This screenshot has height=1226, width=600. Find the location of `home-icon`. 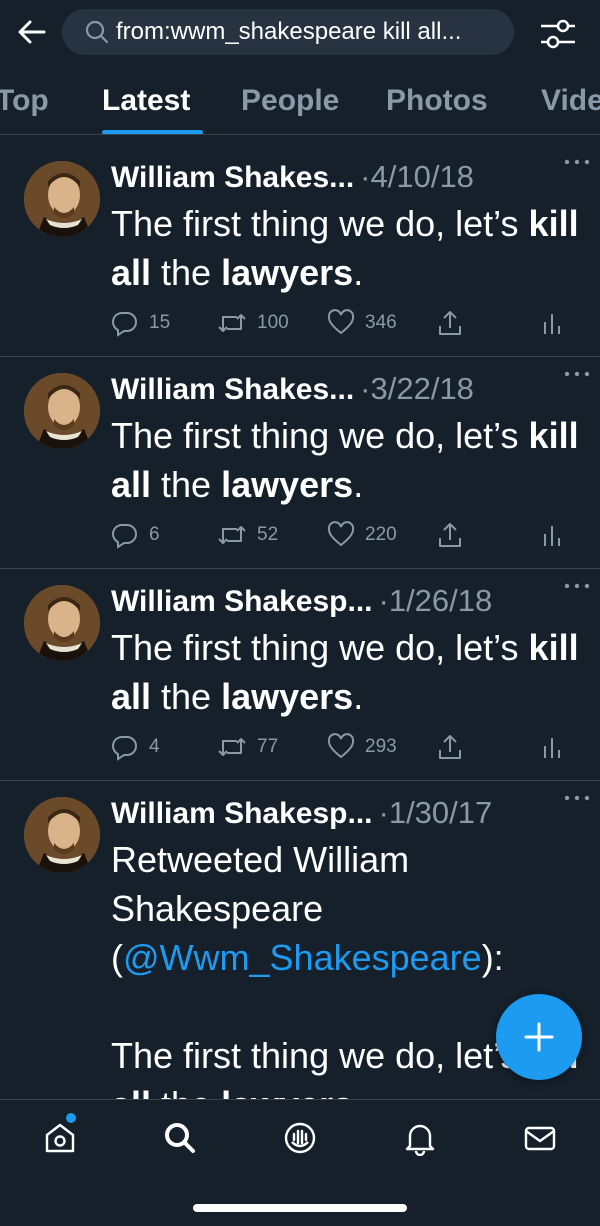

home-icon is located at coordinates (60, 1138).